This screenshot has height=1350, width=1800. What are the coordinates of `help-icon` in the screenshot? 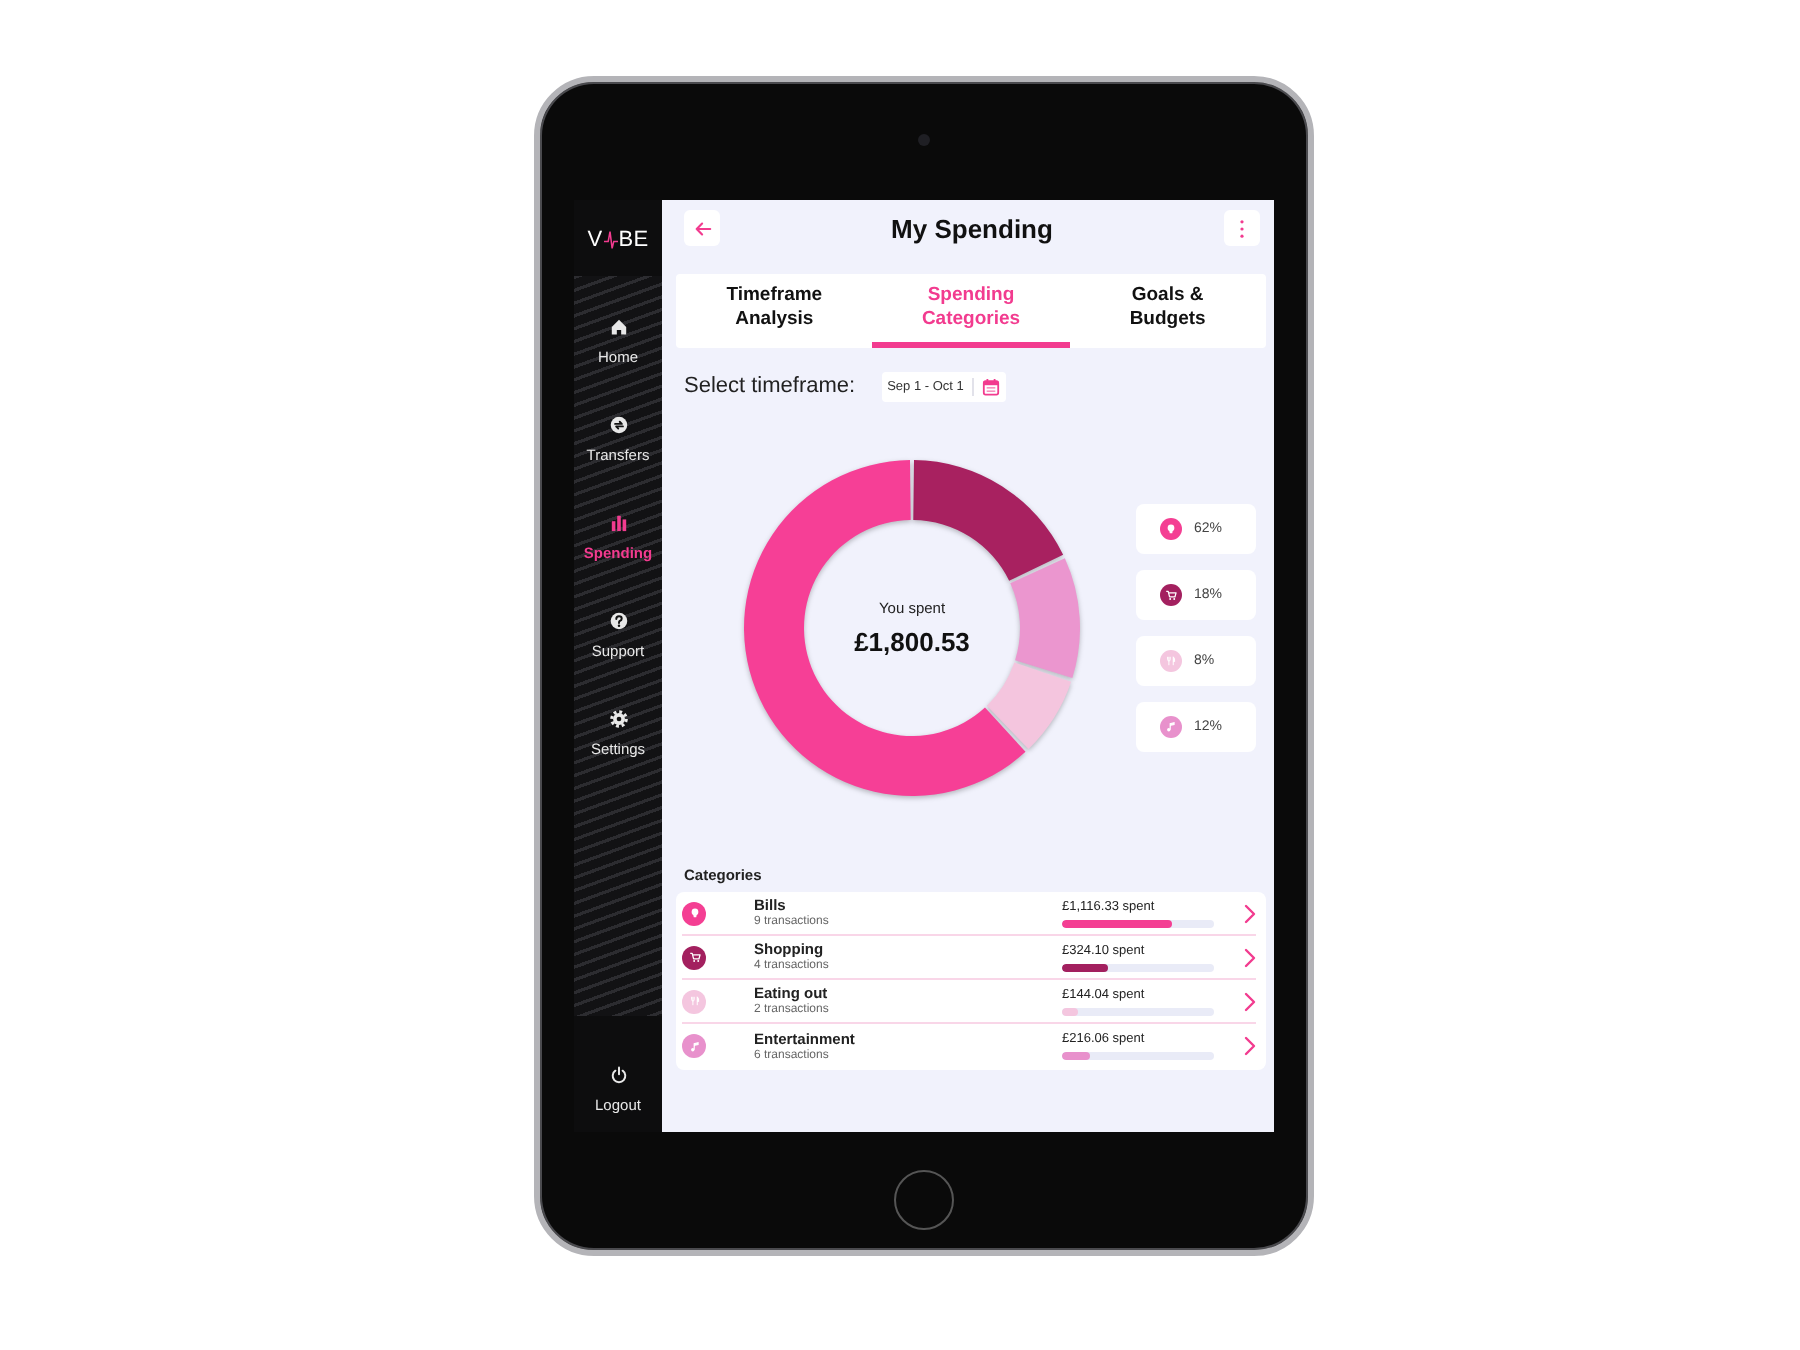 It's located at (618, 621).